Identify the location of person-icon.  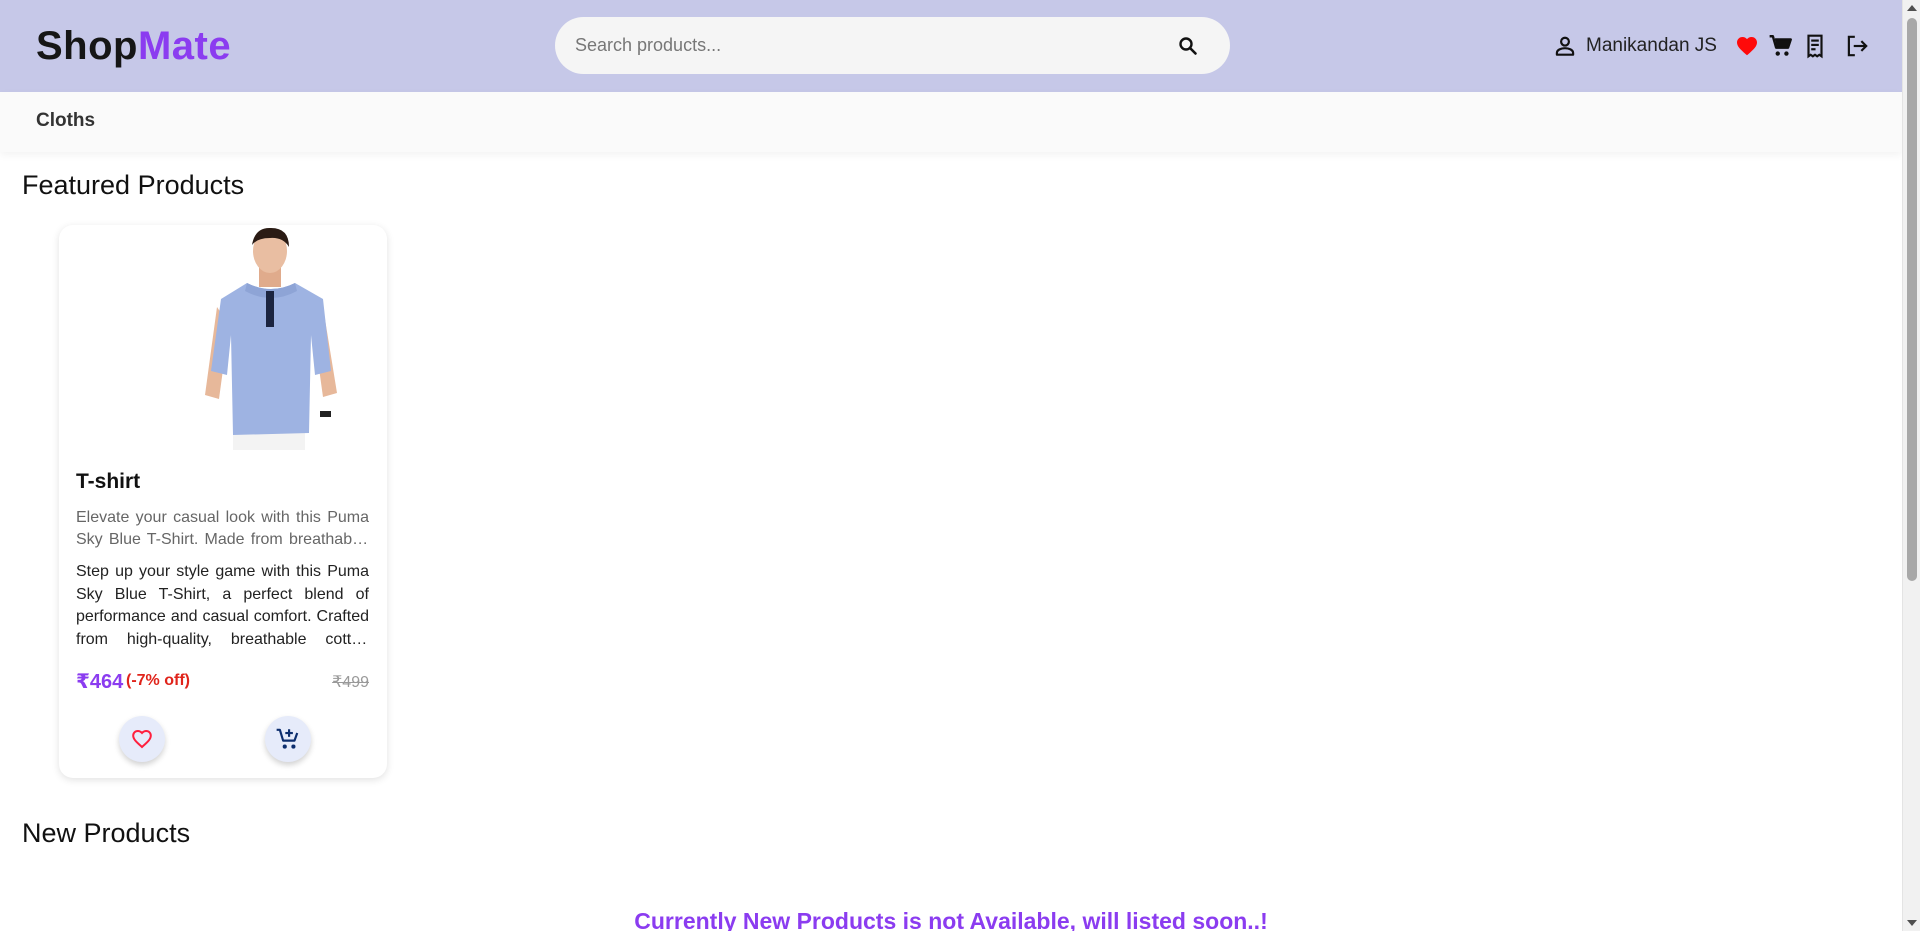
(1565, 46).